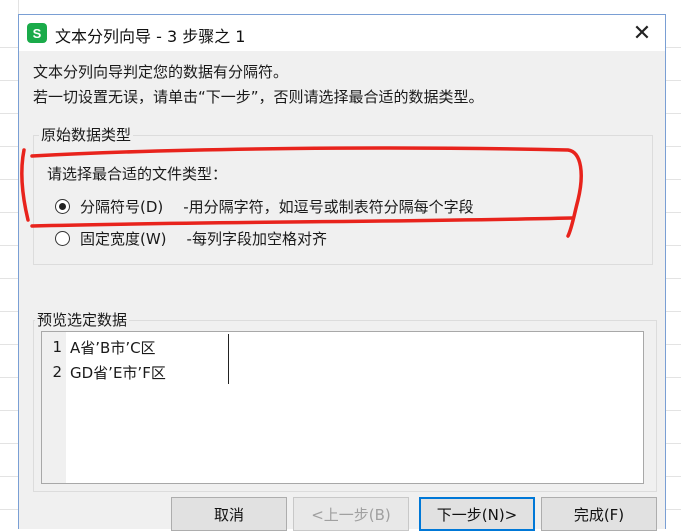 Image resolution: width=681 pixels, height=531 pixels. I want to click on close-icon: ✕, so click(642, 33).